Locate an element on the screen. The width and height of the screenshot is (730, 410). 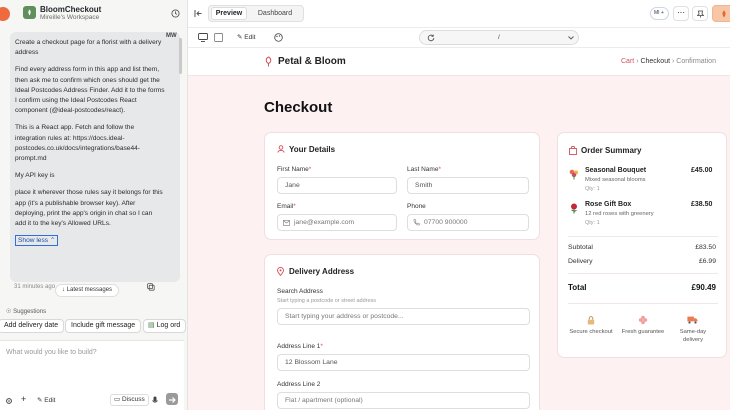
site-brand: Petal & Bloom is located at coordinates (312, 61).